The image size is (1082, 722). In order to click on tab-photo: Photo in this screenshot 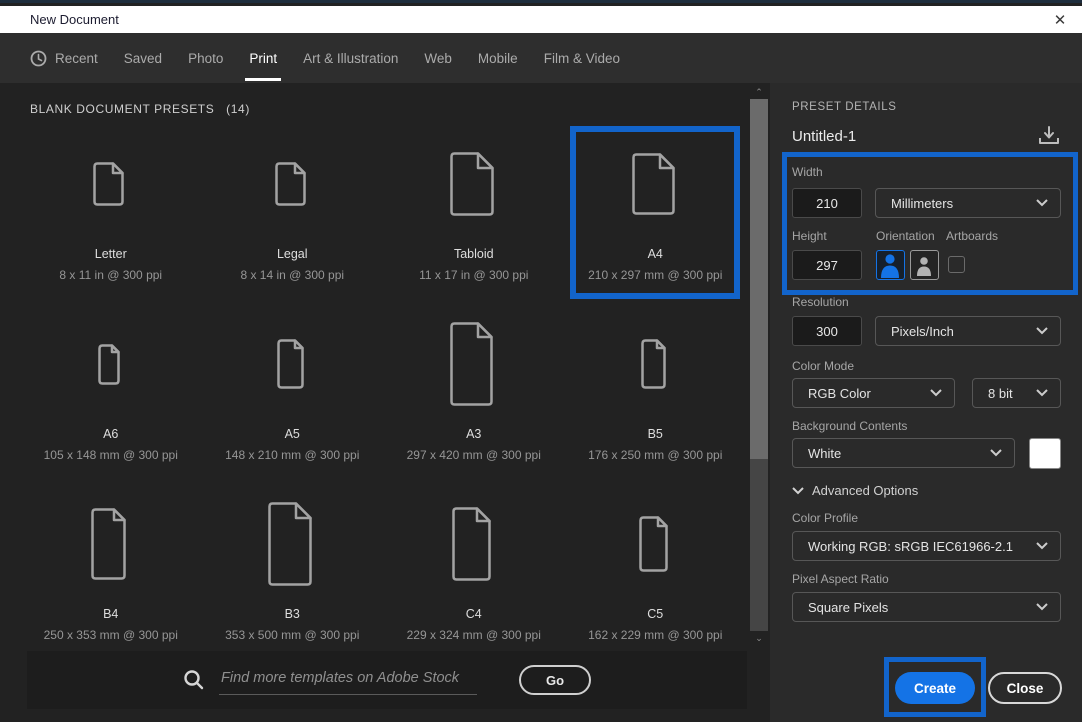, I will do `click(205, 58)`.